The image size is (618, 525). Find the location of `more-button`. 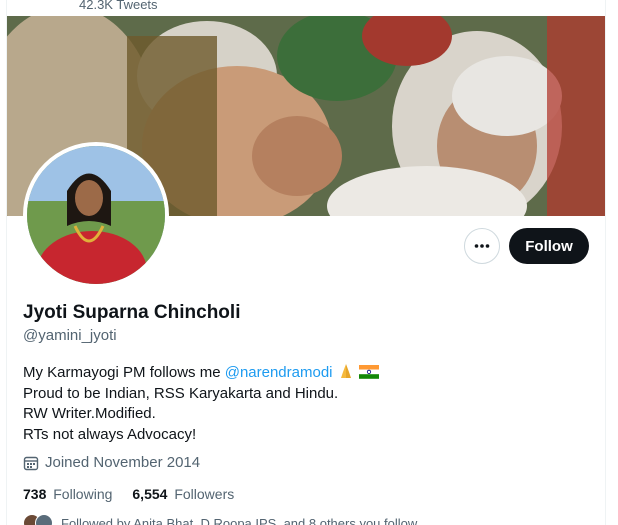

more-button is located at coordinates (482, 246).